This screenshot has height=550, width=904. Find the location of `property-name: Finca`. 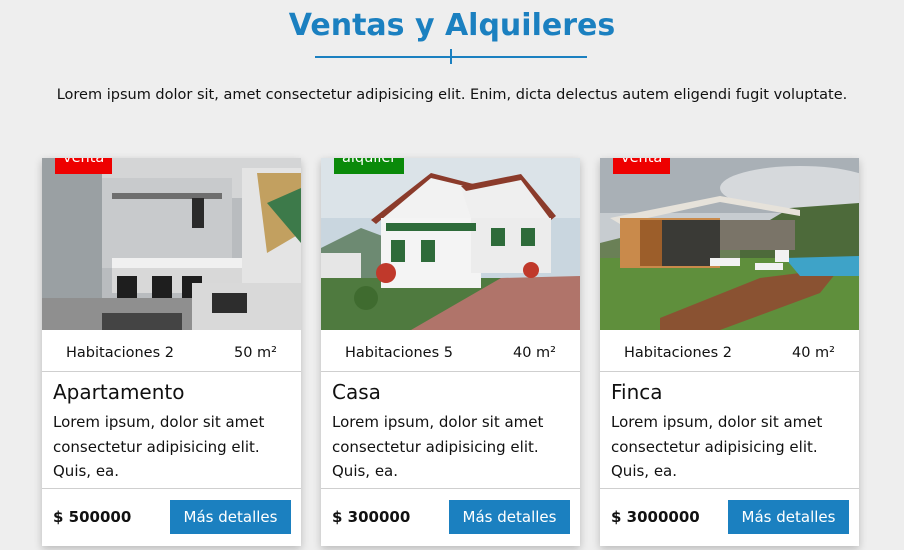

property-name: Finca is located at coordinates (637, 392).